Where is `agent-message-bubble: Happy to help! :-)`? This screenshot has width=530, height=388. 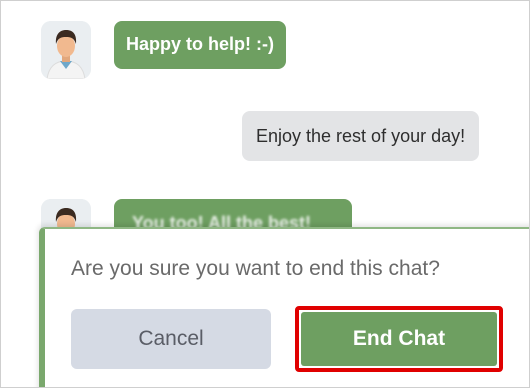
agent-message-bubble: Happy to help! :-) is located at coordinates (200, 45).